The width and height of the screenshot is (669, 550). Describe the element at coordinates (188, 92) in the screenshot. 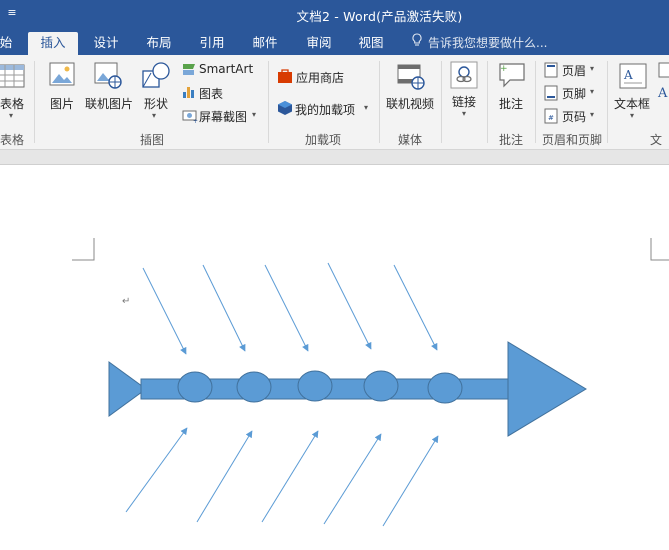

I see `chart-icon` at that location.